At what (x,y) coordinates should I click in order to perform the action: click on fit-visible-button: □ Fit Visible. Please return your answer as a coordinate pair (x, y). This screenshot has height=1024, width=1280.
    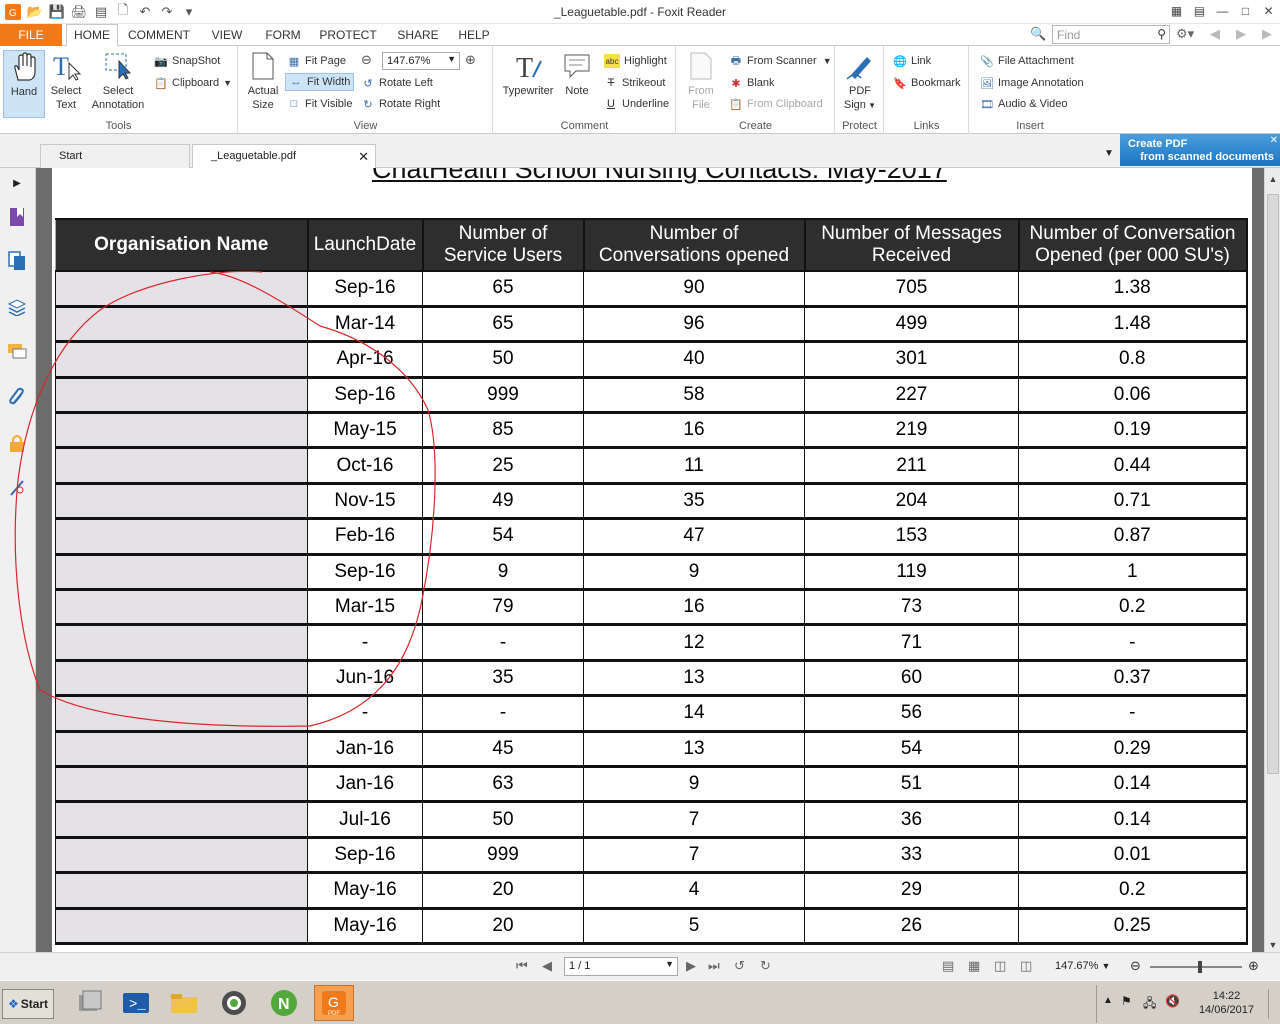
    Looking at the image, I should click on (320, 104).